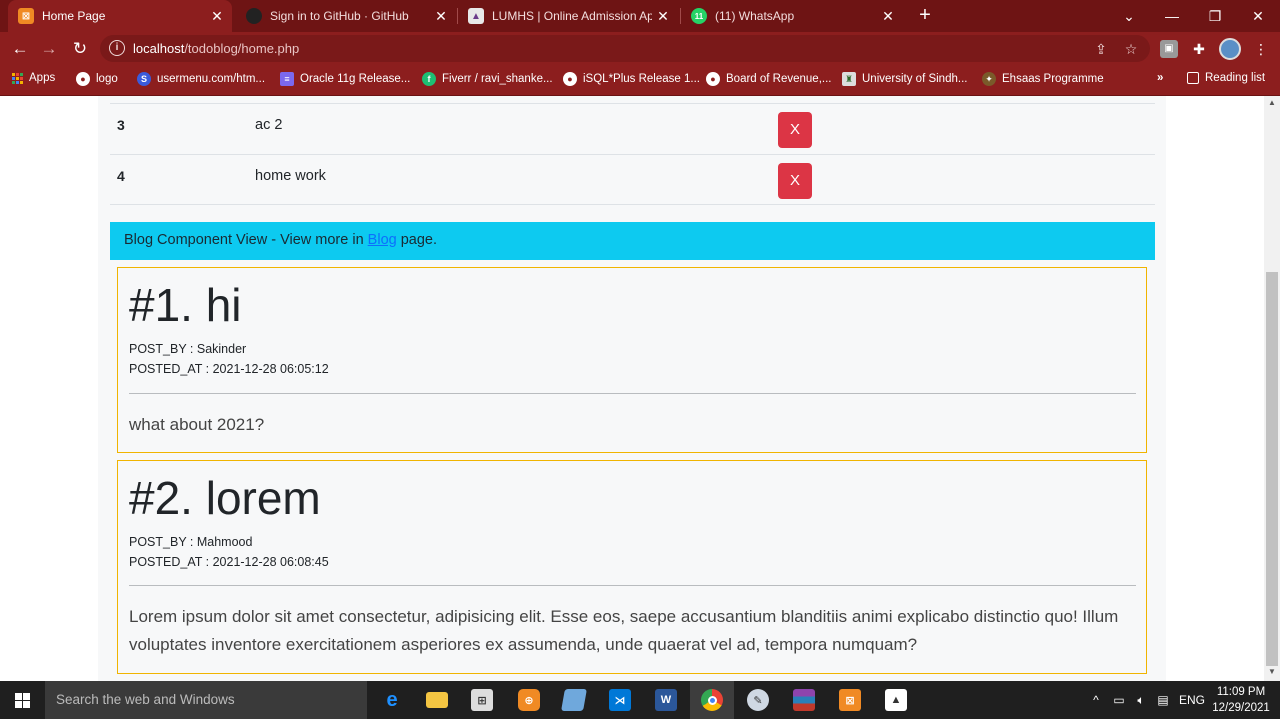 The width and height of the screenshot is (1280, 719). I want to click on bookmark-label: Apps, so click(42, 78).